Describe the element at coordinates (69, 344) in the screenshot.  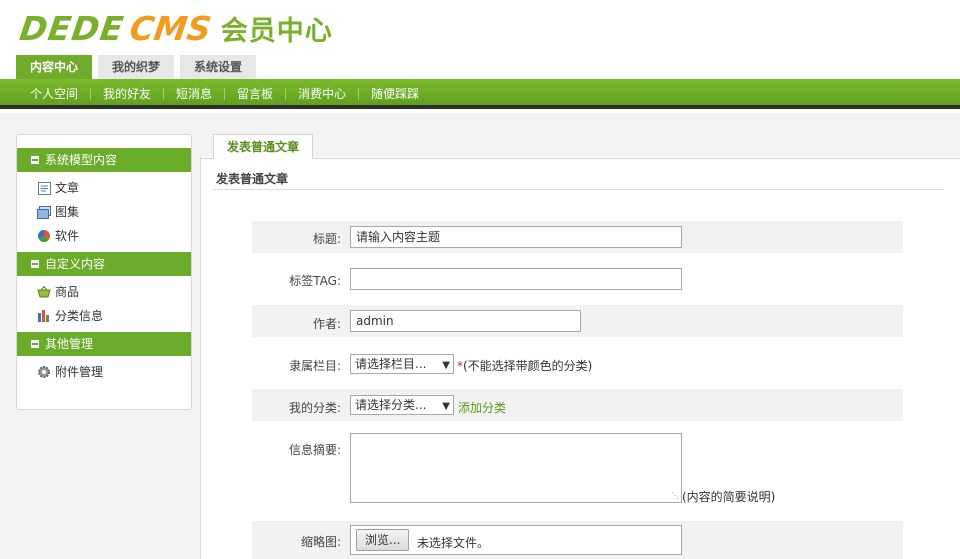
I see `sidebar-group-title: 其他管理` at that location.